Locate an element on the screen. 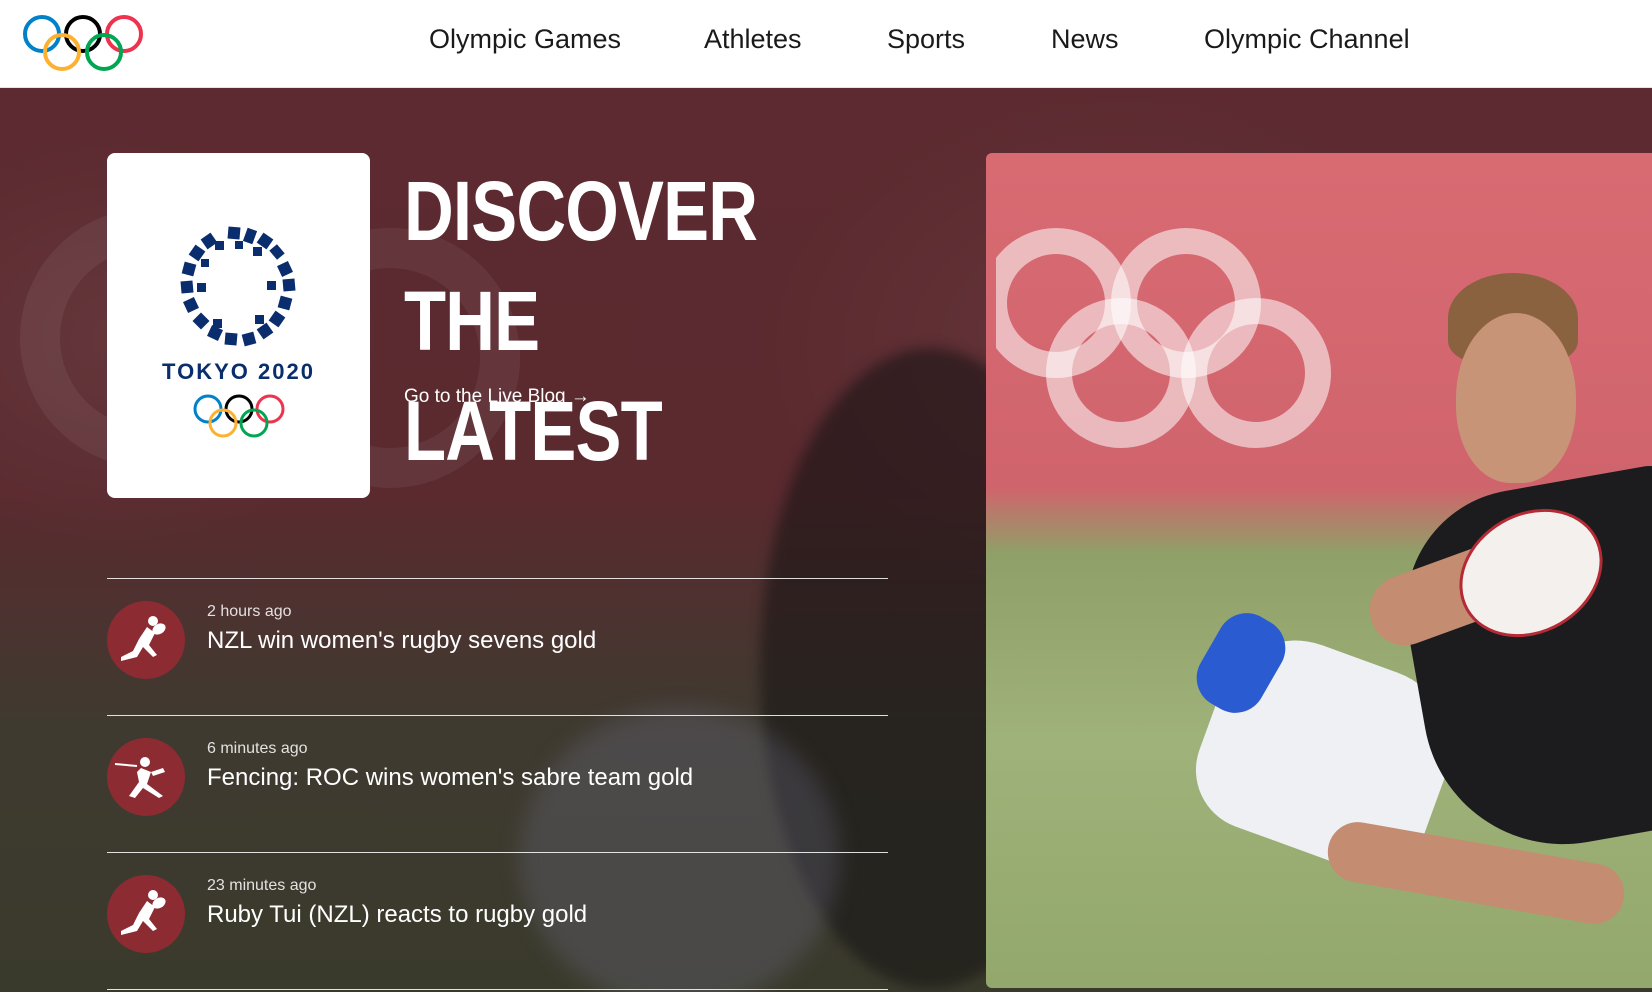 This screenshot has width=1652, height=992. nav-athletes: Athletes is located at coordinates (753, 39).